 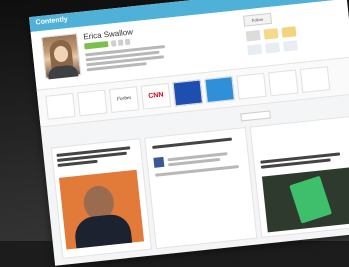 I want to click on filter-select, so click(x=255, y=116).